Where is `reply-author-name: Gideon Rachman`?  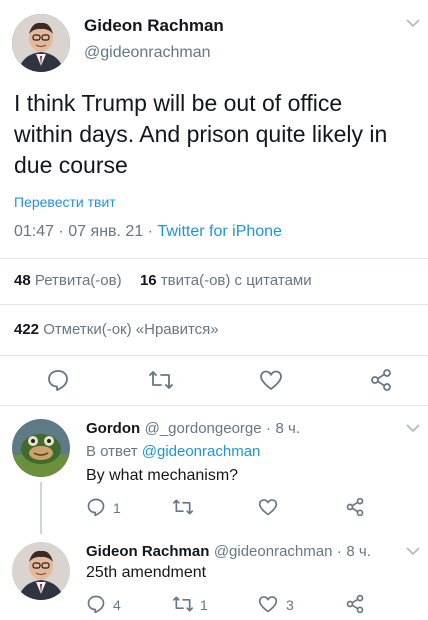
reply-author-name: Gideon Rachman is located at coordinates (147, 551).